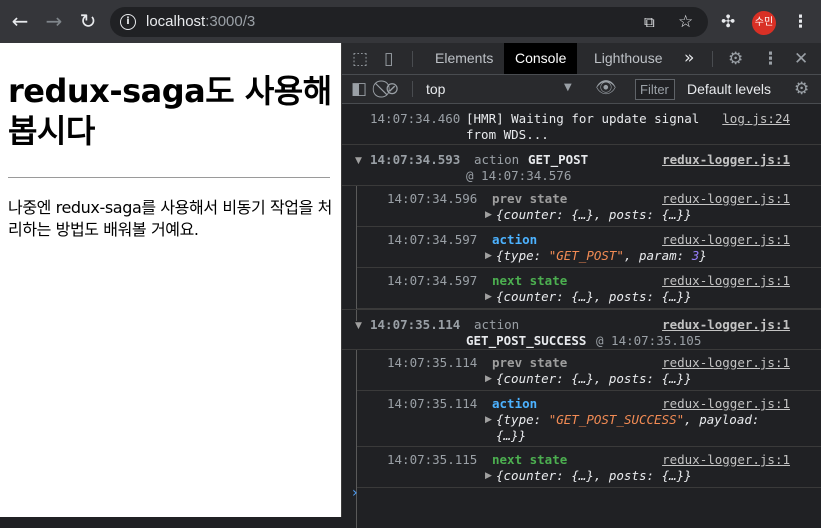 Image resolution: width=821 pixels, height=528 pixels. What do you see at coordinates (581, 59) in the screenshot?
I see `devtools-tabbar: ⬚ ▯ Elements Console Lighthouse » ⚙ ⋮ ✕` at bounding box center [581, 59].